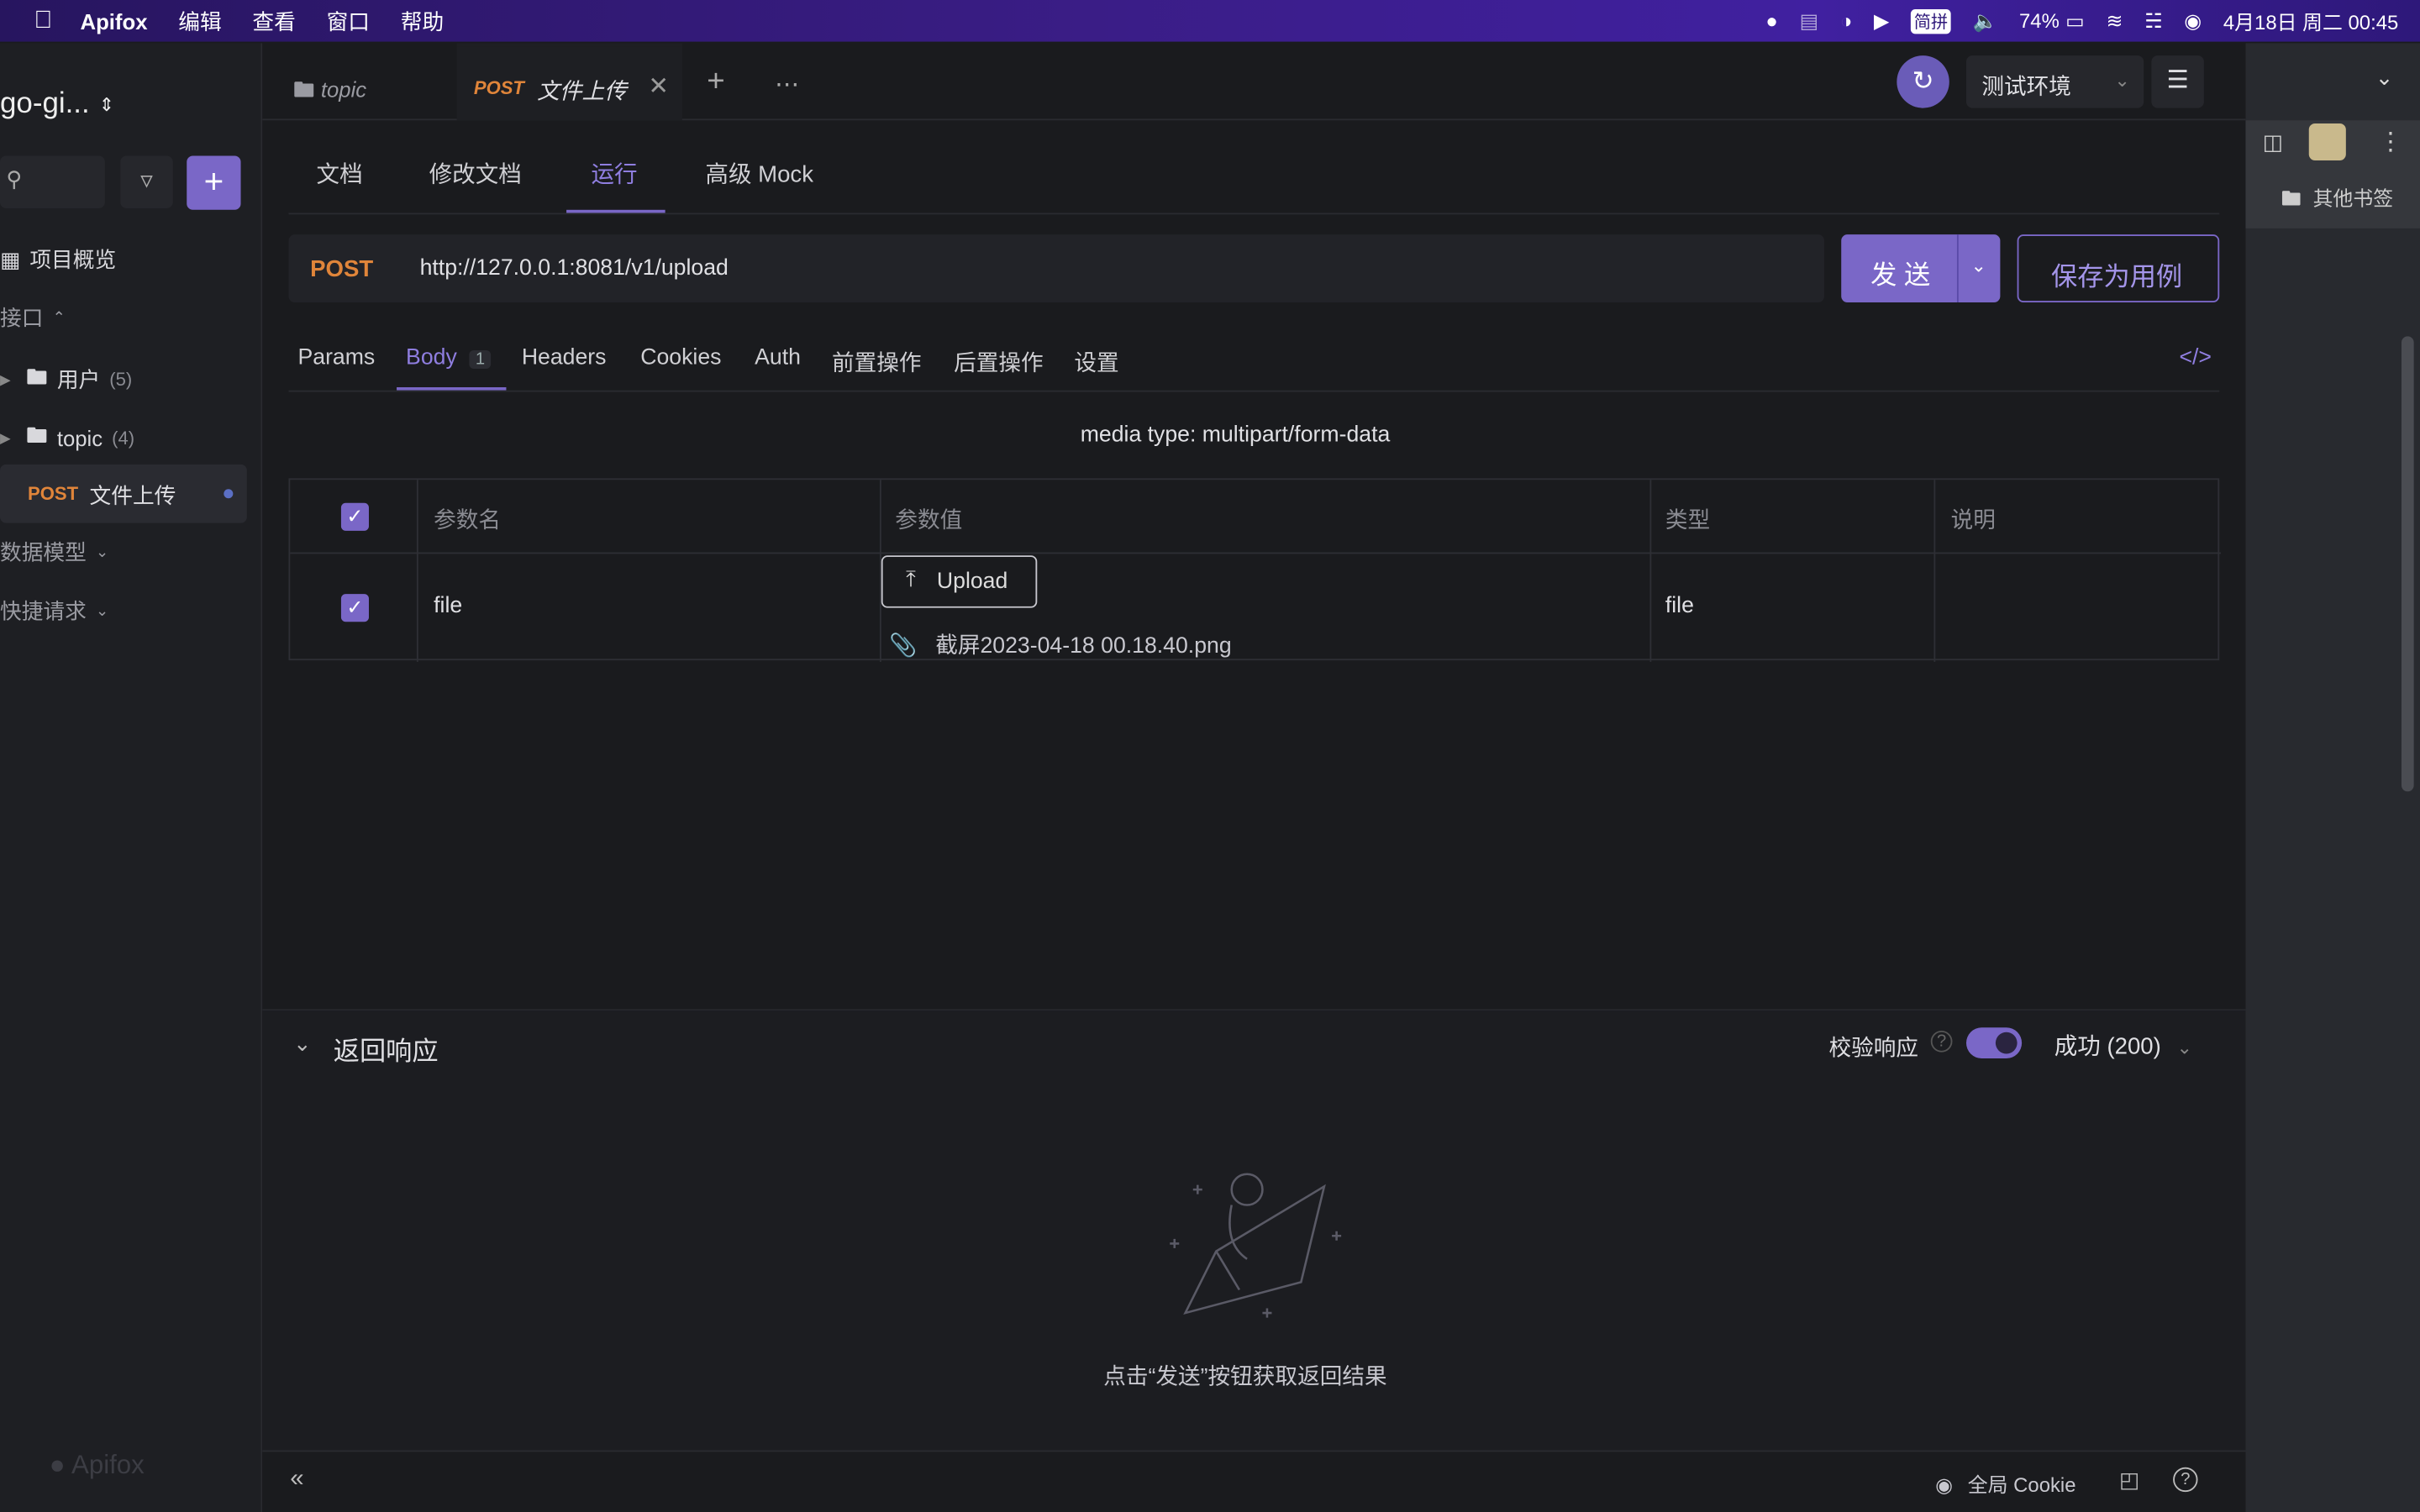  Describe the element at coordinates (1985, 20) in the screenshot. I see `volume-icon: 🔈` at that location.